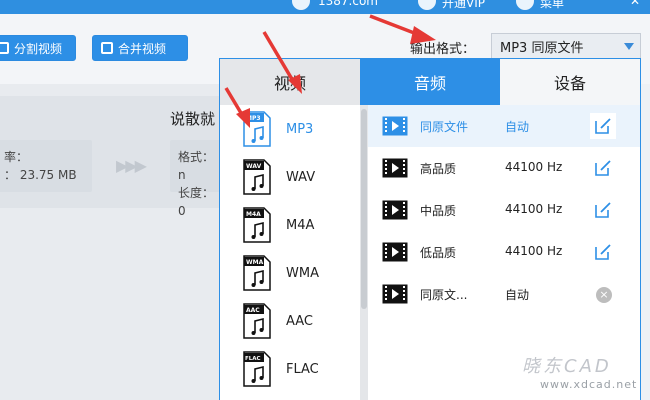 Image resolution: width=650 pixels, height=400 pixels. What do you see at coordinates (16, 157) in the screenshot?
I see `source-info-line1: 率：` at bounding box center [16, 157].